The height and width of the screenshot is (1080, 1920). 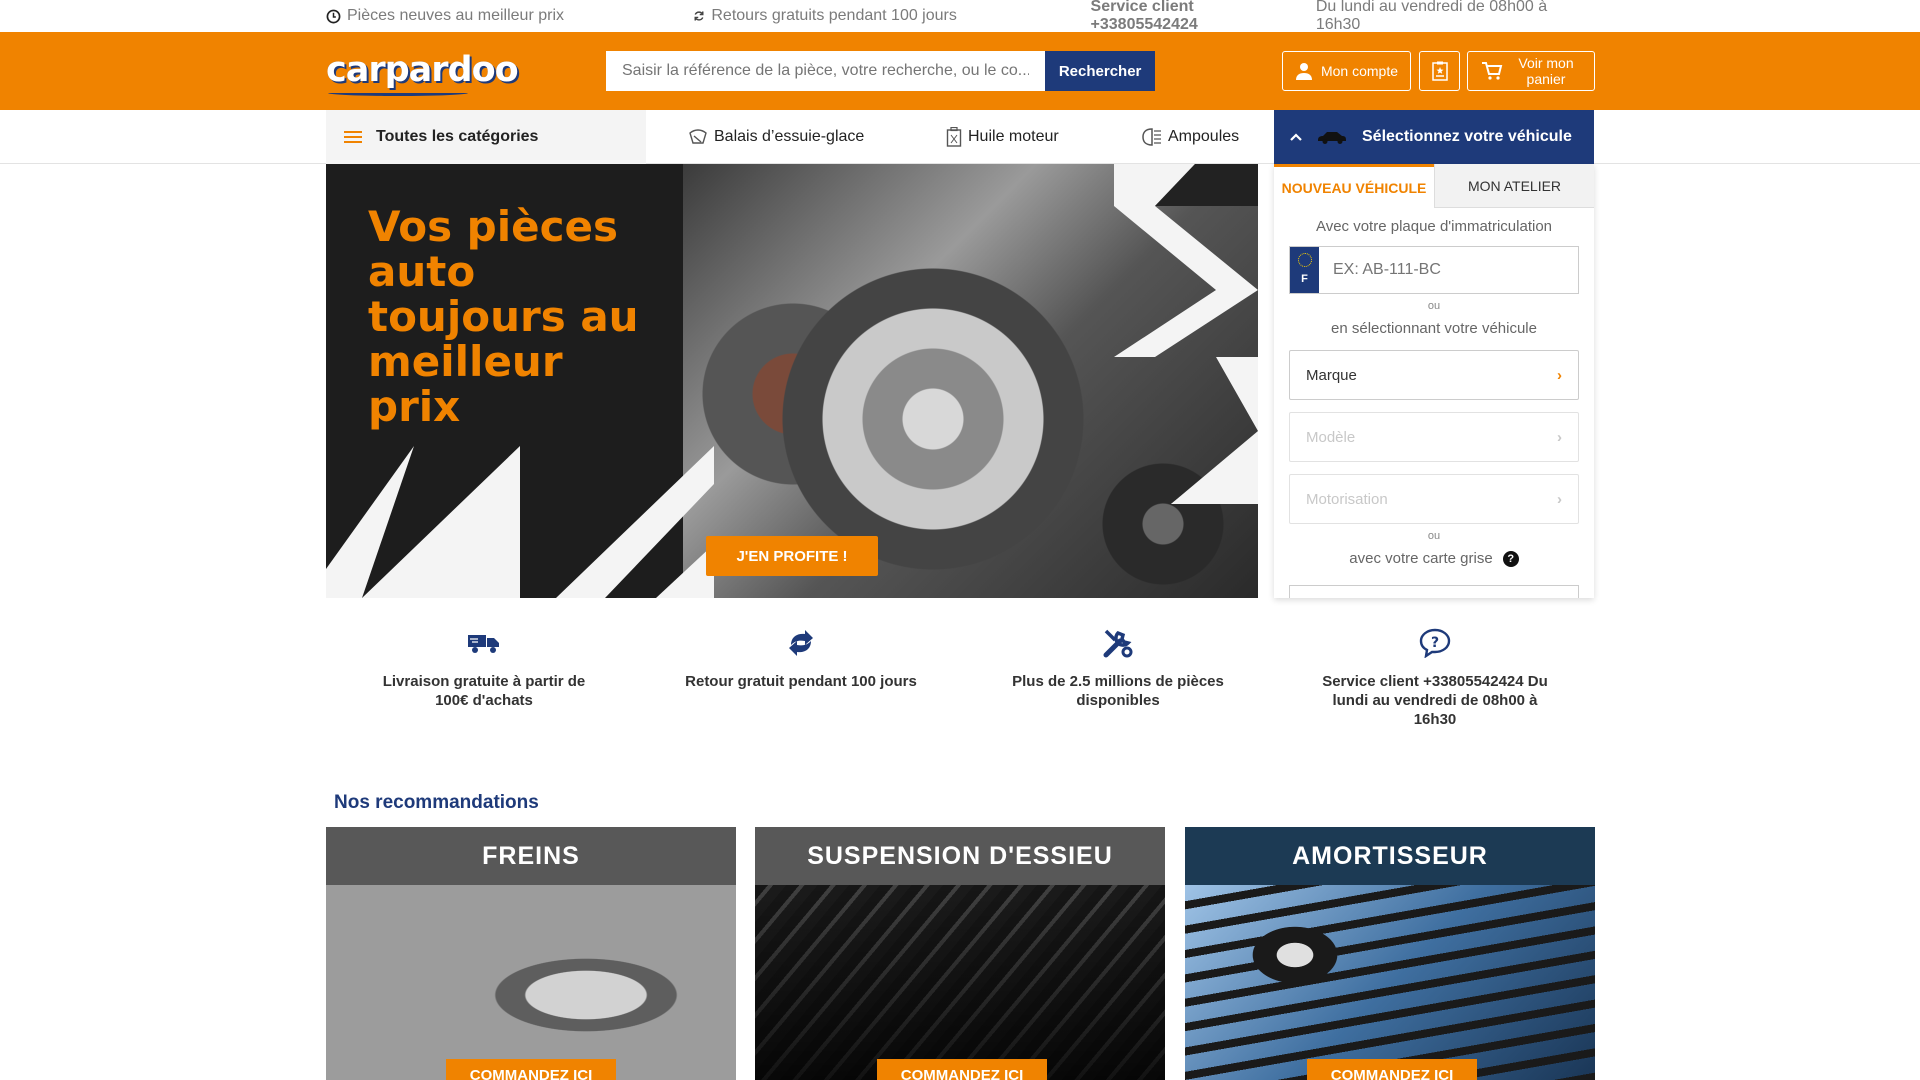 I want to click on recommendation-card-suspension: SUSPENSION D'ESSIEU COMMANDEZ ICI, so click(x=960, y=953).